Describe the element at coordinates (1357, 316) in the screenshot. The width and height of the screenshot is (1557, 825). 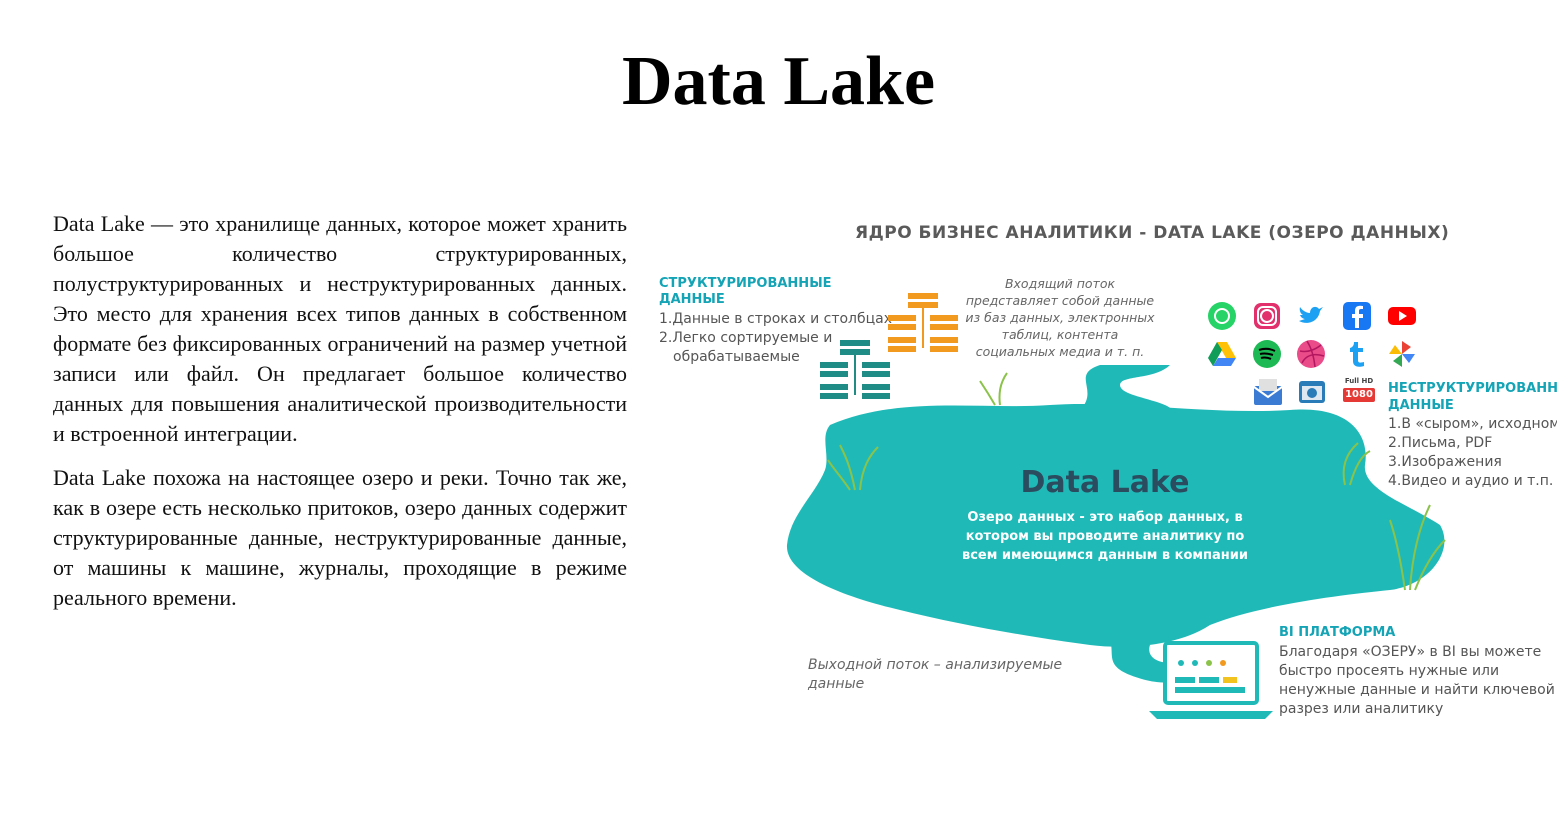
I see `facebook-icon` at that location.